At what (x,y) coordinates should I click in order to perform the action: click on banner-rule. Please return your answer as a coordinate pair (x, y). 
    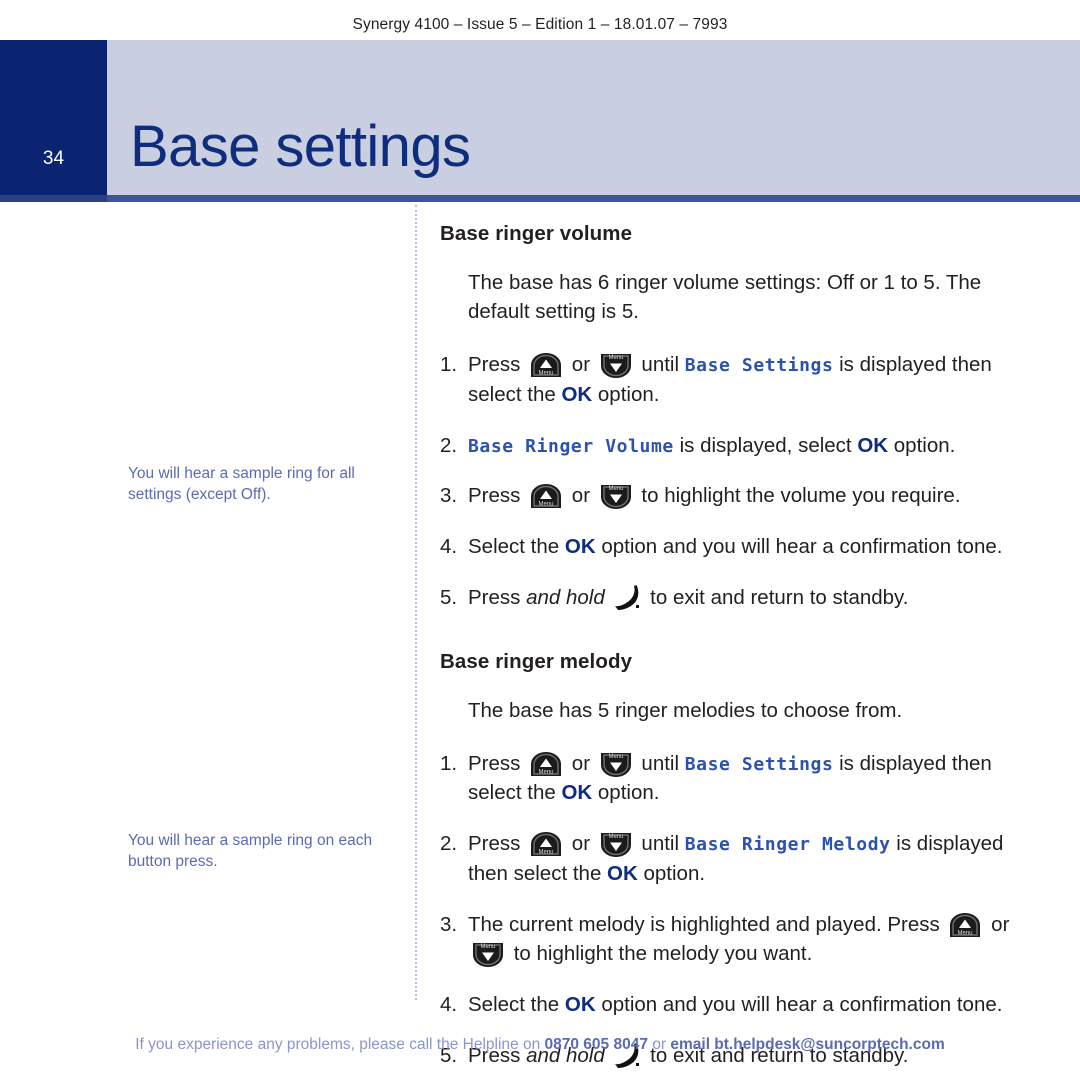
    Looking at the image, I should click on (593, 198).